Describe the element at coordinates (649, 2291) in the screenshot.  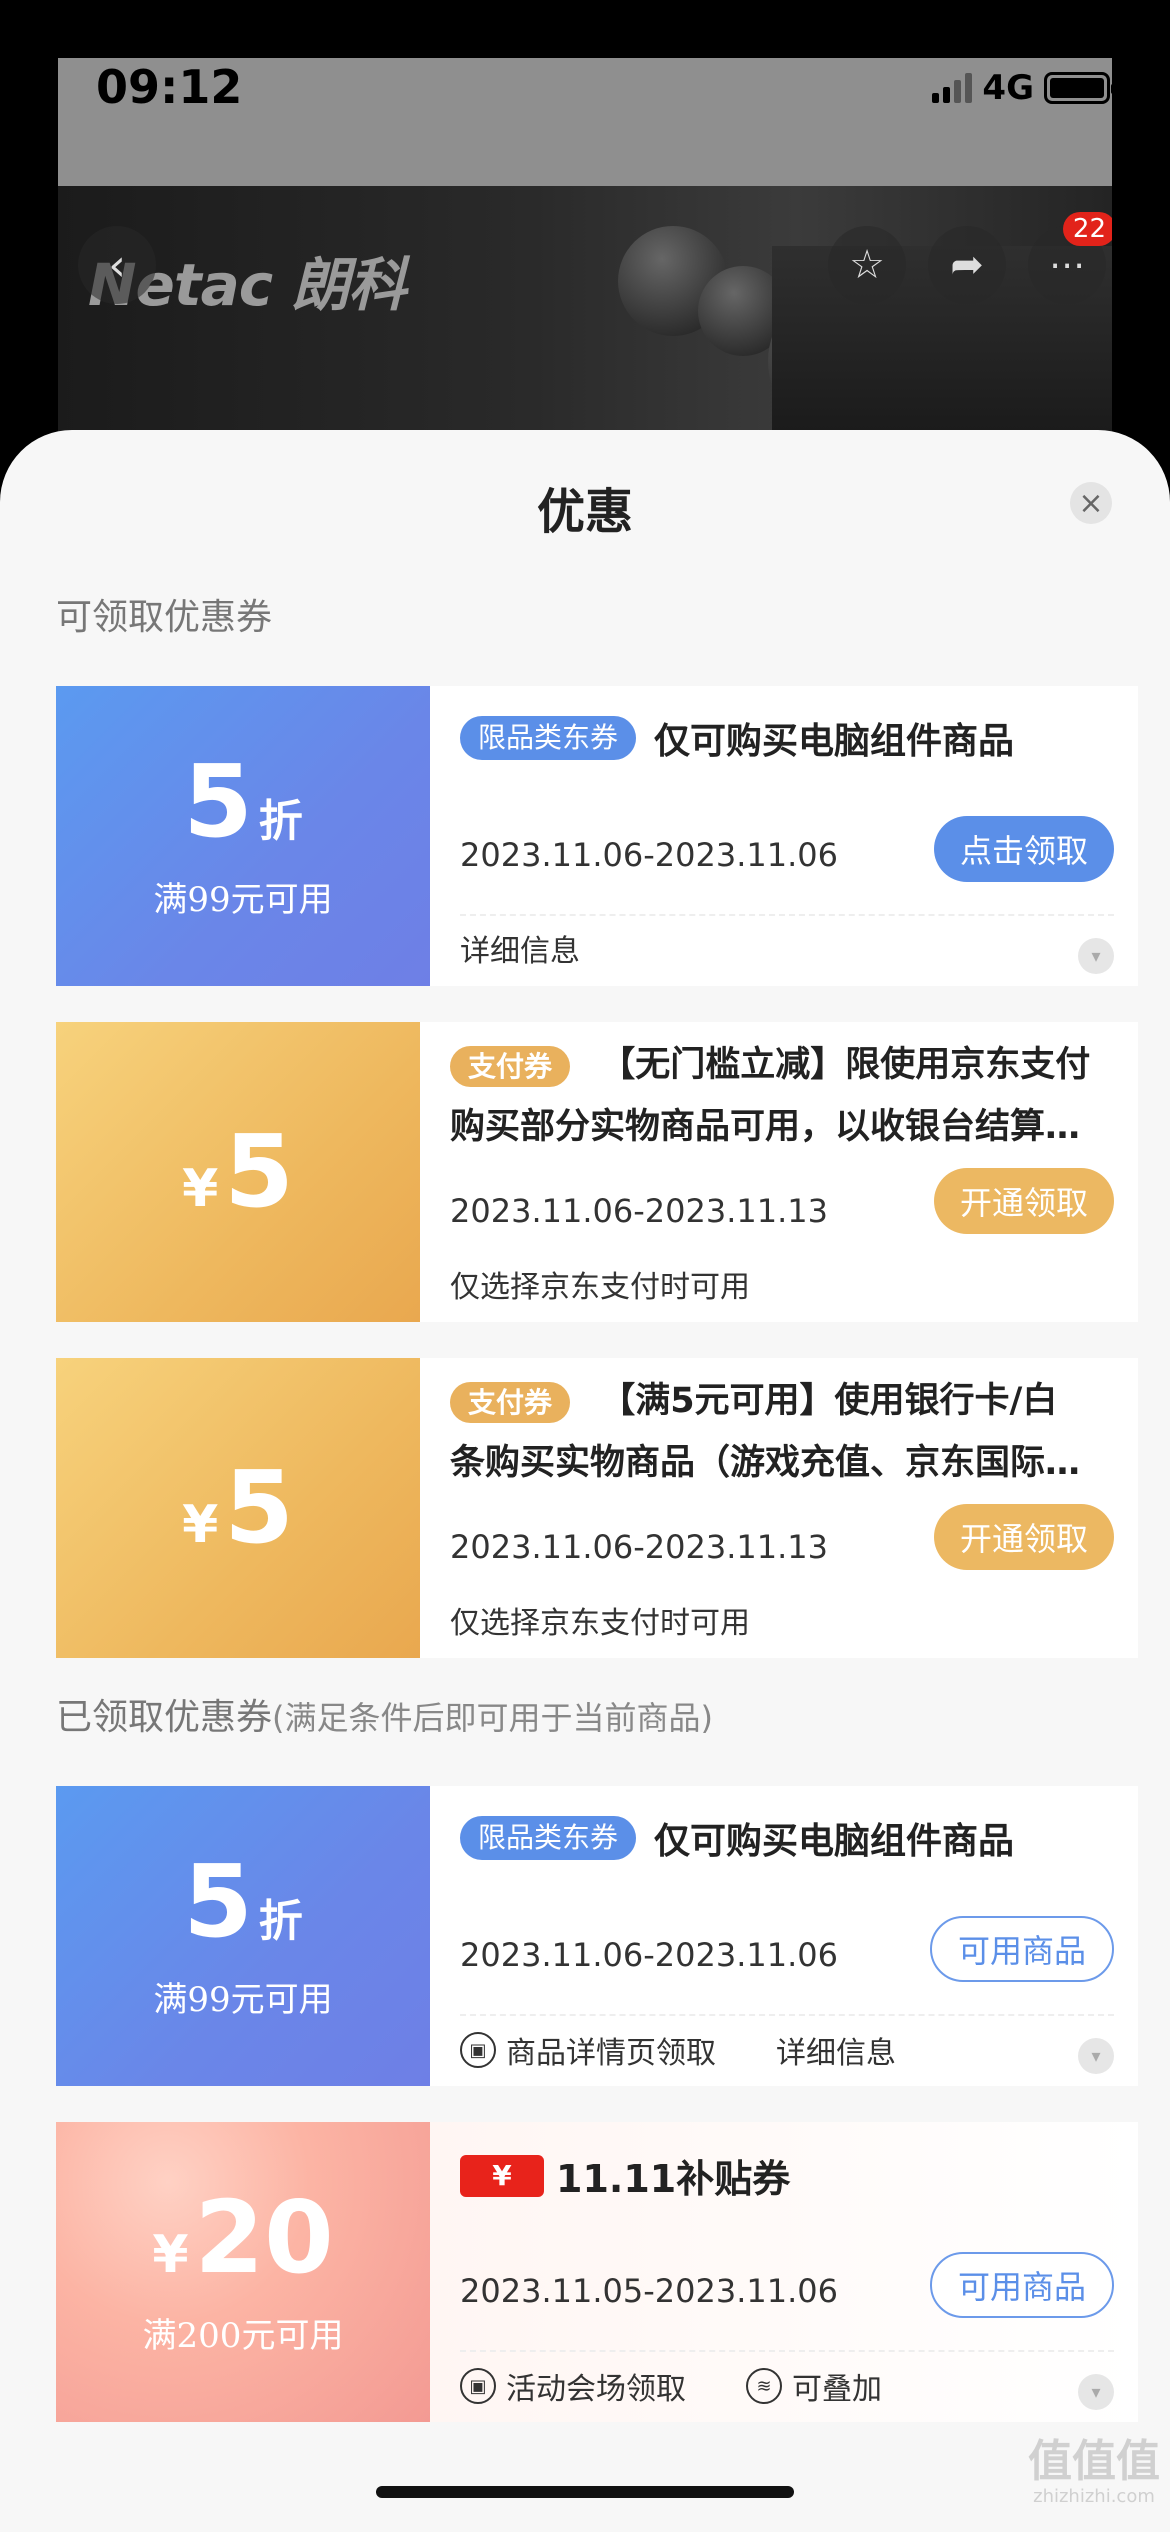
I see `coupon-validity-date: 2023.11.05-2023.11.06` at that location.